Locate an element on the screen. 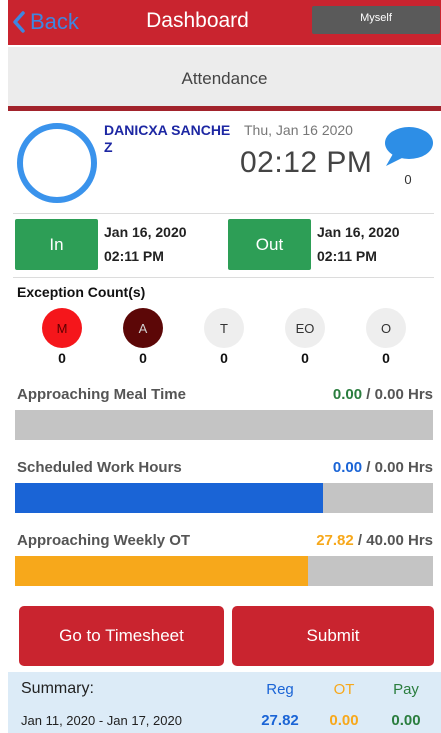 The width and height of the screenshot is (441, 733). exception-m: M 0 is located at coordinates (62, 337).